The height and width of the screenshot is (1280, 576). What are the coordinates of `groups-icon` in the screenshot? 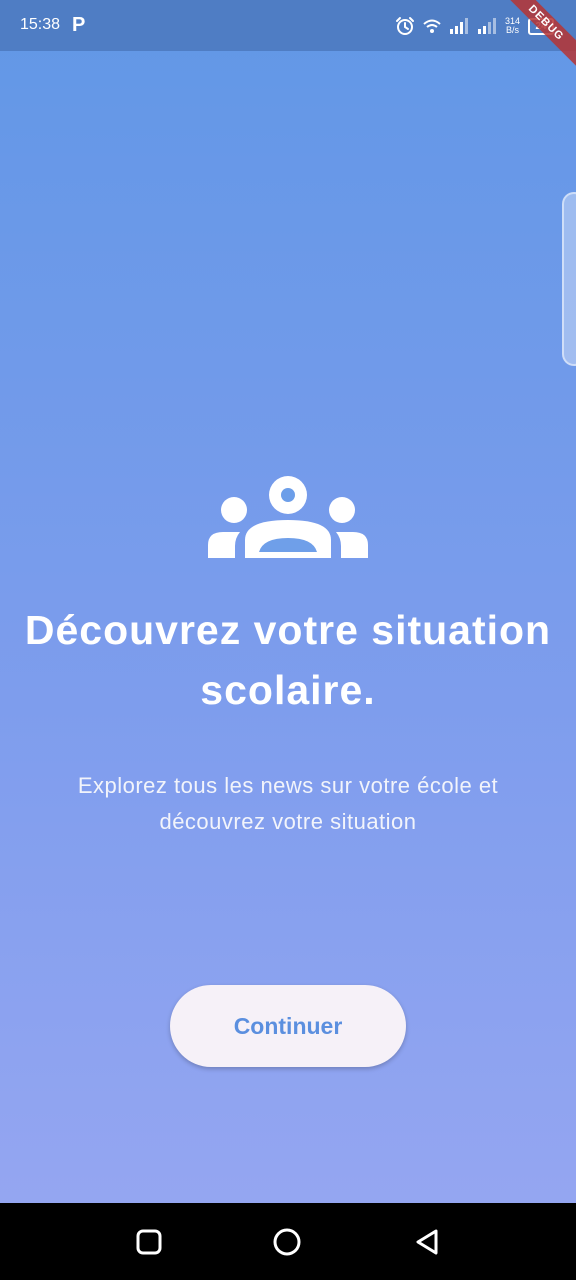 It's located at (288, 517).